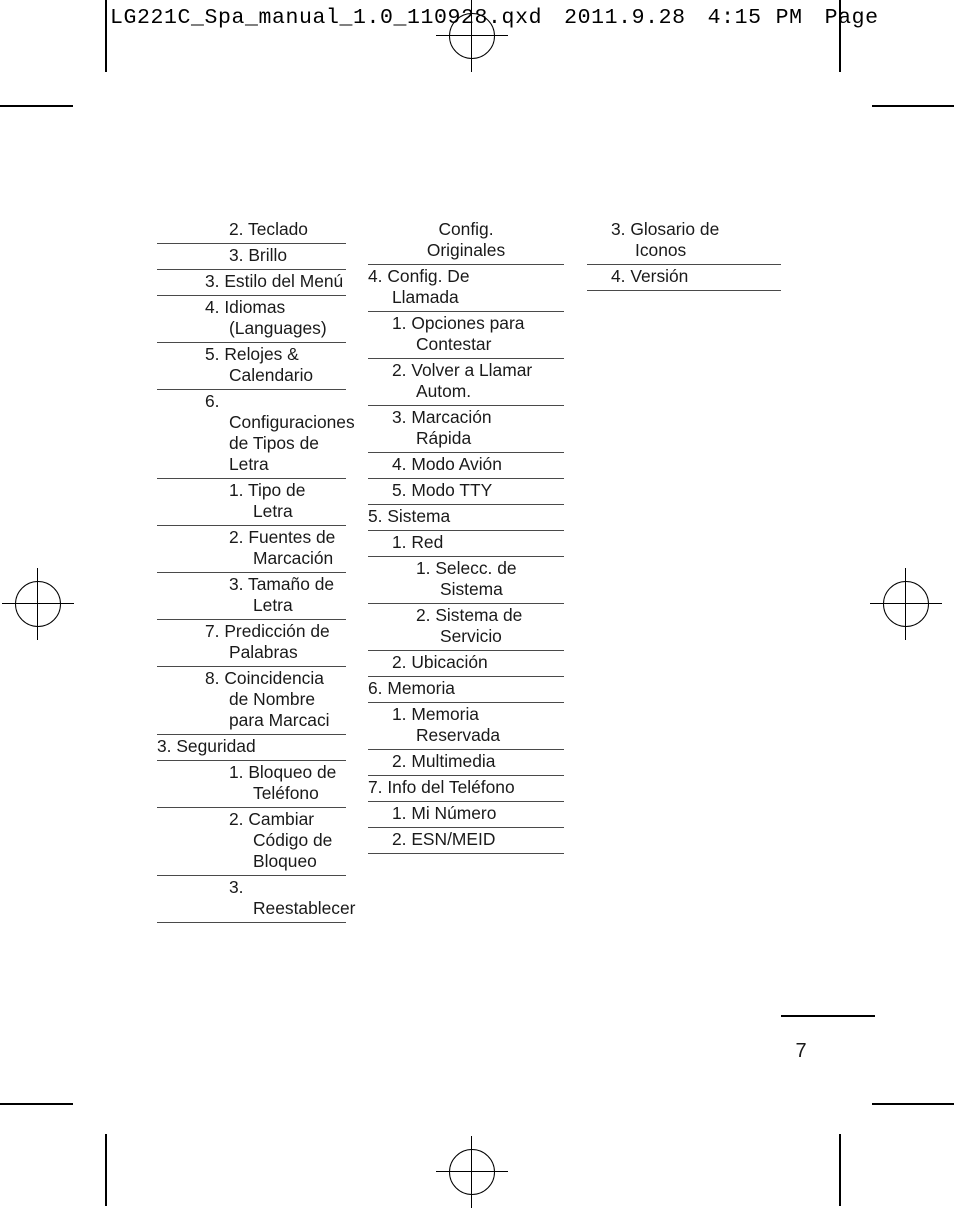 The height and width of the screenshot is (1208, 954). Describe the element at coordinates (267, 500) in the screenshot. I see `menu-entry-label: 1. Tipo de Letra` at that location.